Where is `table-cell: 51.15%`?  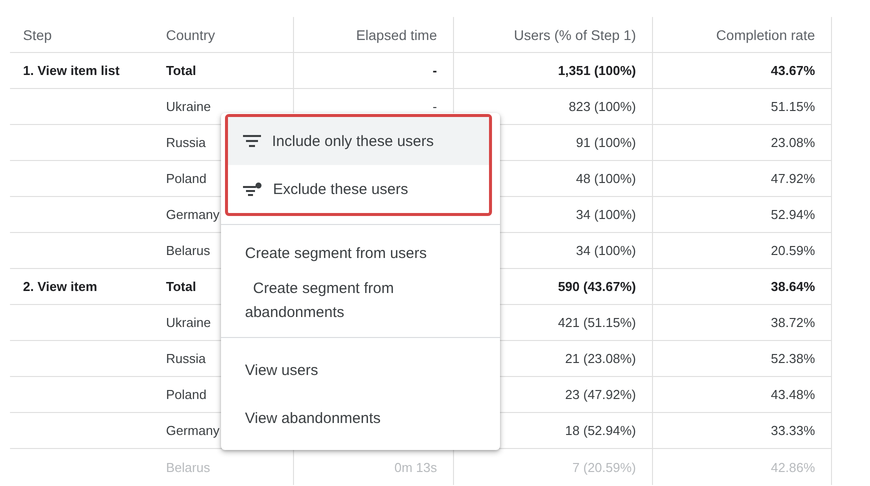
table-cell: 51.15% is located at coordinates (742, 107).